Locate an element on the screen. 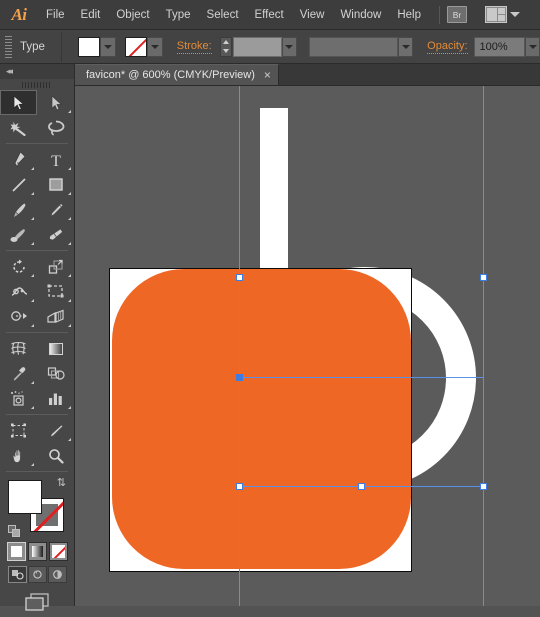 The image size is (540, 617). draw-behind-button is located at coordinates (37, 574).